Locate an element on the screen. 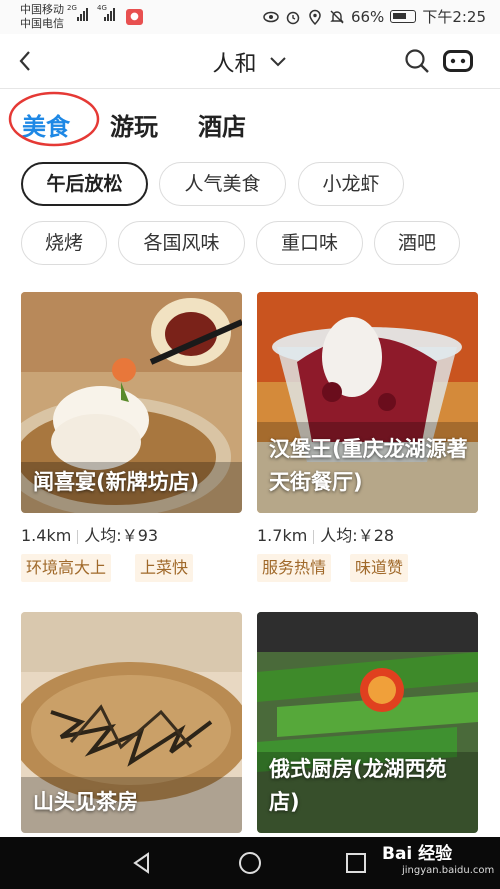  restaurant-card: 山头见茶房 is located at coordinates (131, 722).